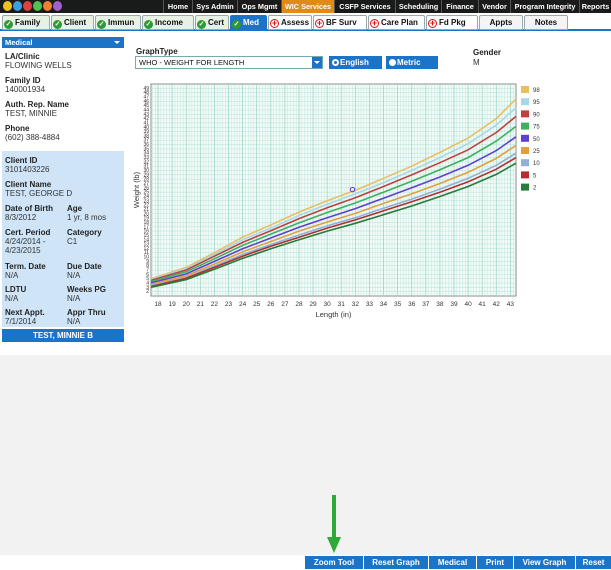 This screenshot has width=611, height=570. I want to click on x-tick-label: 26, so click(271, 304).